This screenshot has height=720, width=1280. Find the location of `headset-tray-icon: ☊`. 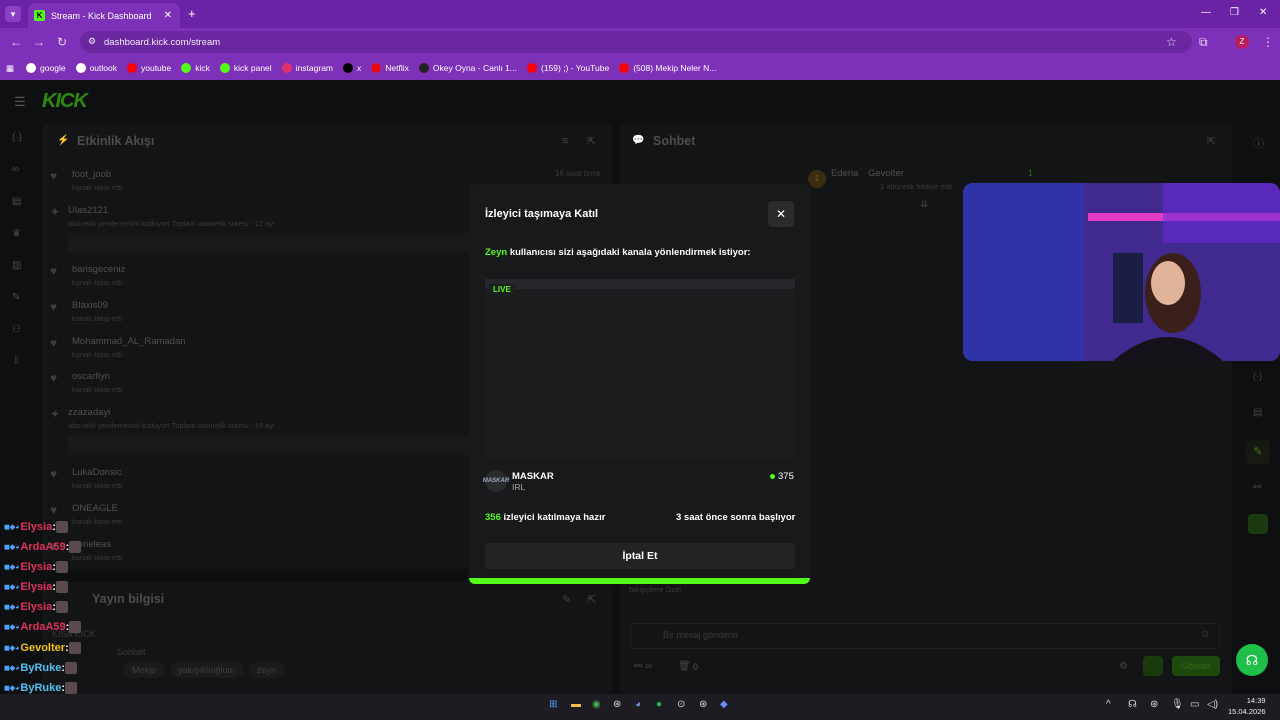

headset-tray-icon: ☊ is located at coordinates (1132, 704).